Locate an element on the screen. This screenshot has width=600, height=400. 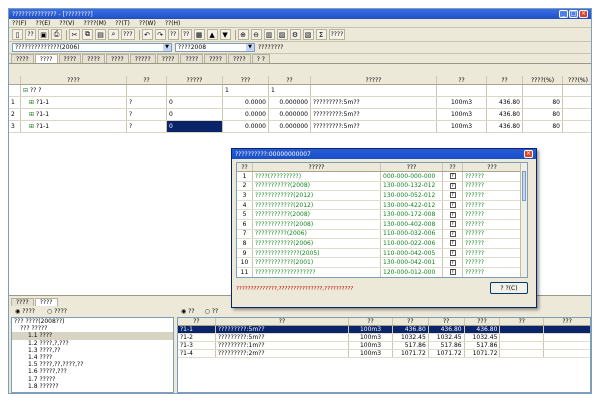
library-row: 1 ????(?????????) 000-000-000-000??????? is located at coordinates (382, 177).